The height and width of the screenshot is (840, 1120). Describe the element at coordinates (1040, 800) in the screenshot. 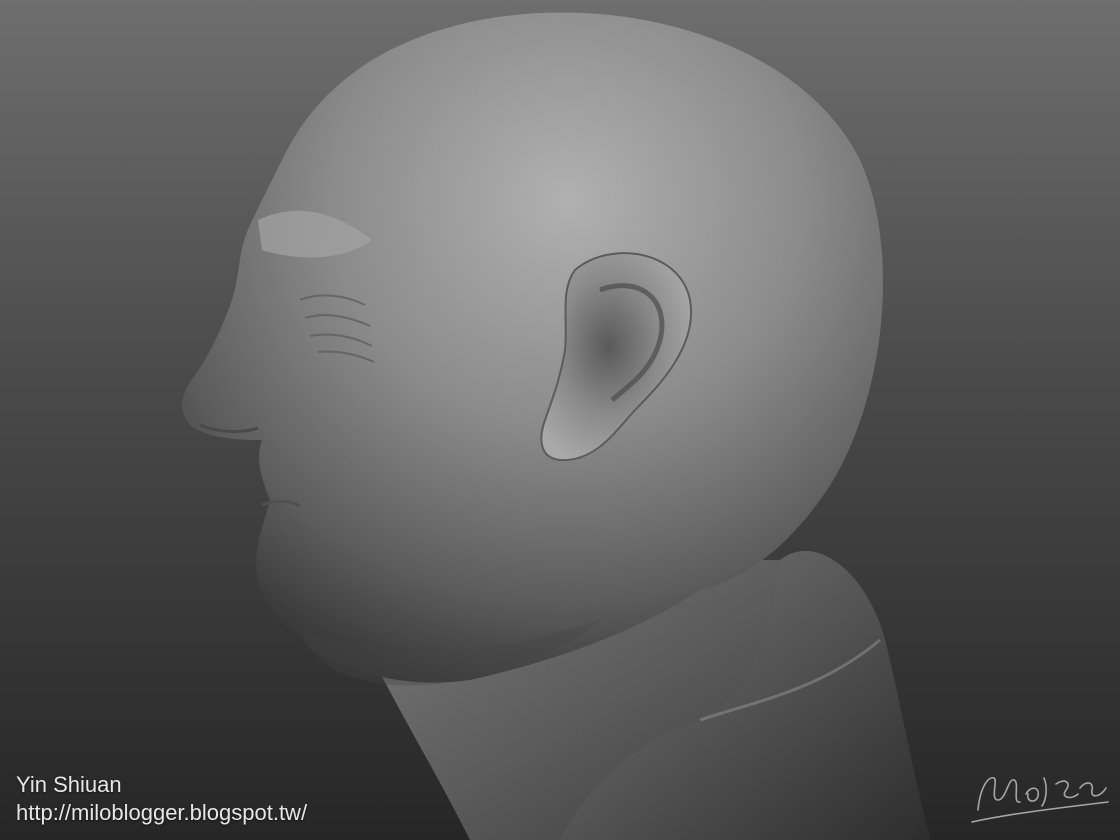

I see `signature-mark` at that location.